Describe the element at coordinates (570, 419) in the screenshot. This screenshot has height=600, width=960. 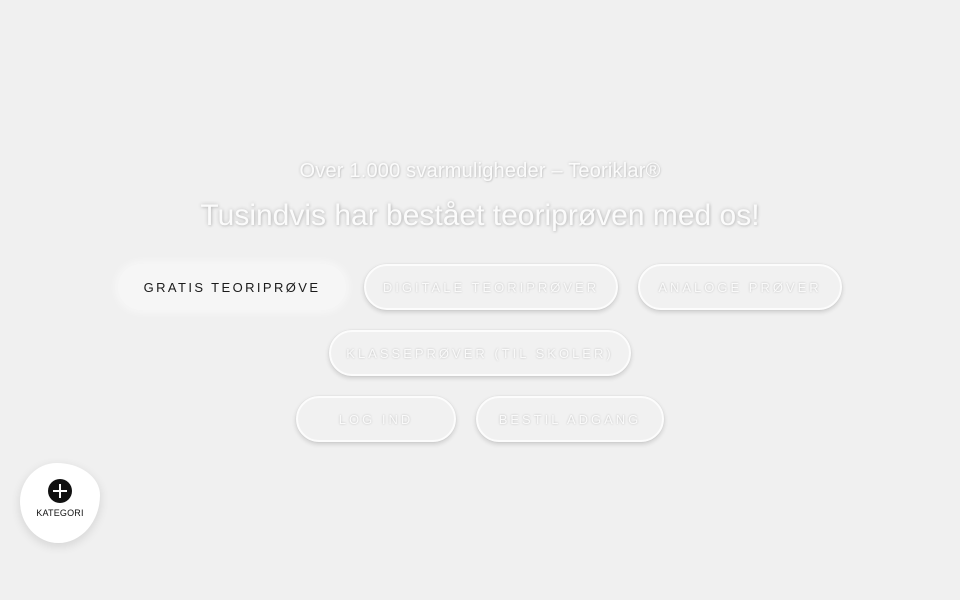
I see `get-access-button: BESTIL ADGANG` at that location.